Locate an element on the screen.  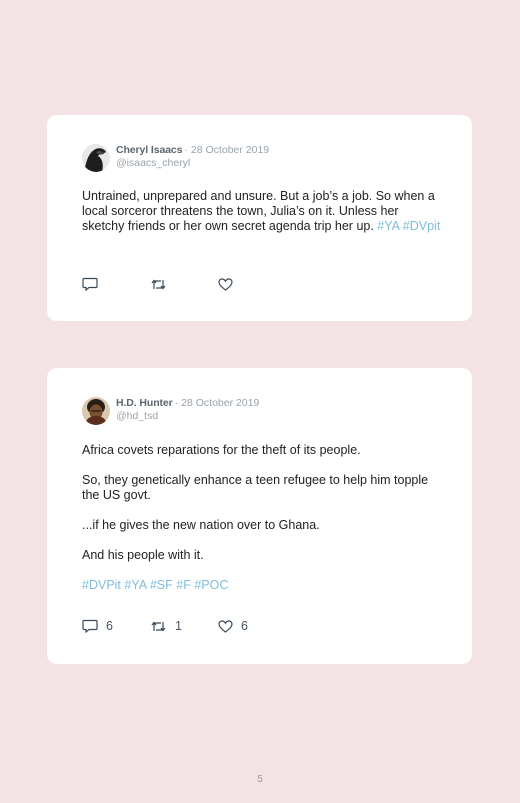
like-button: 6 is located at coordinates (233, 626).